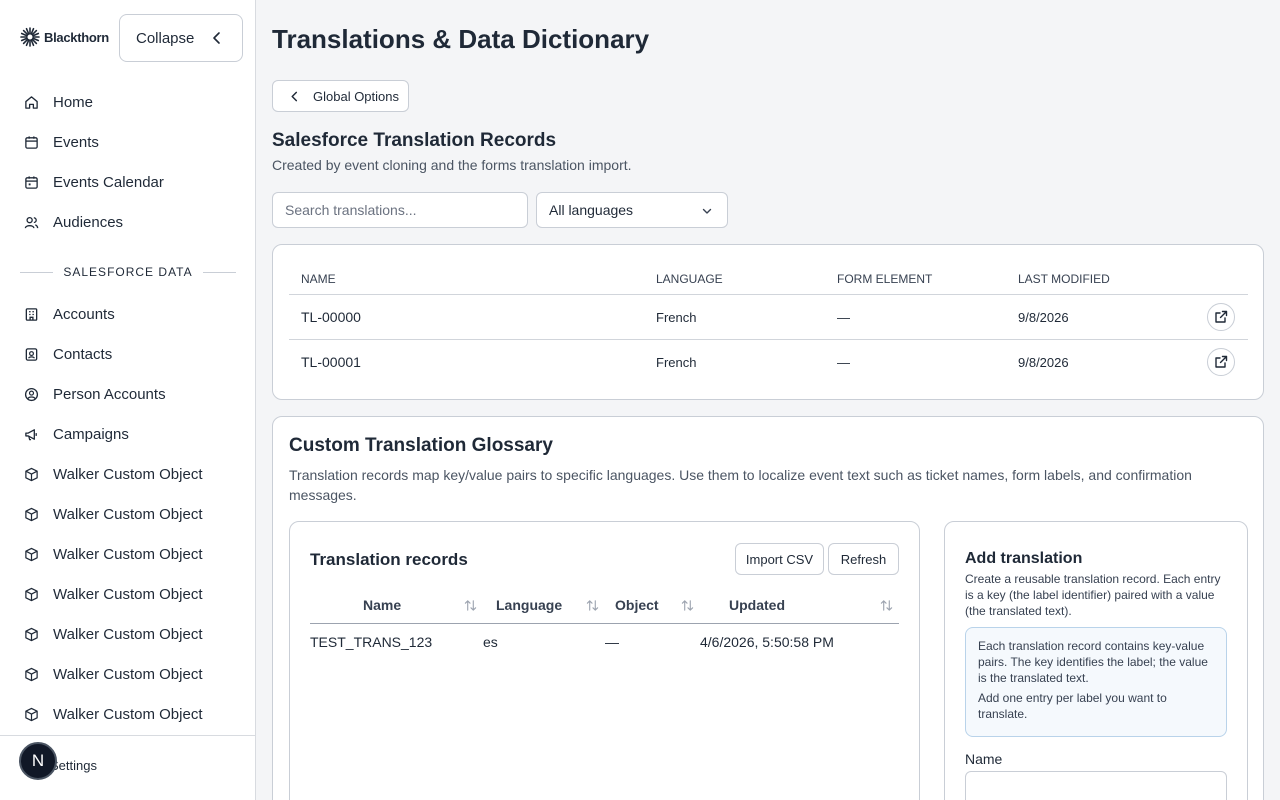  I want to click on import-csv-button: Import CSV, so click(779, 559).